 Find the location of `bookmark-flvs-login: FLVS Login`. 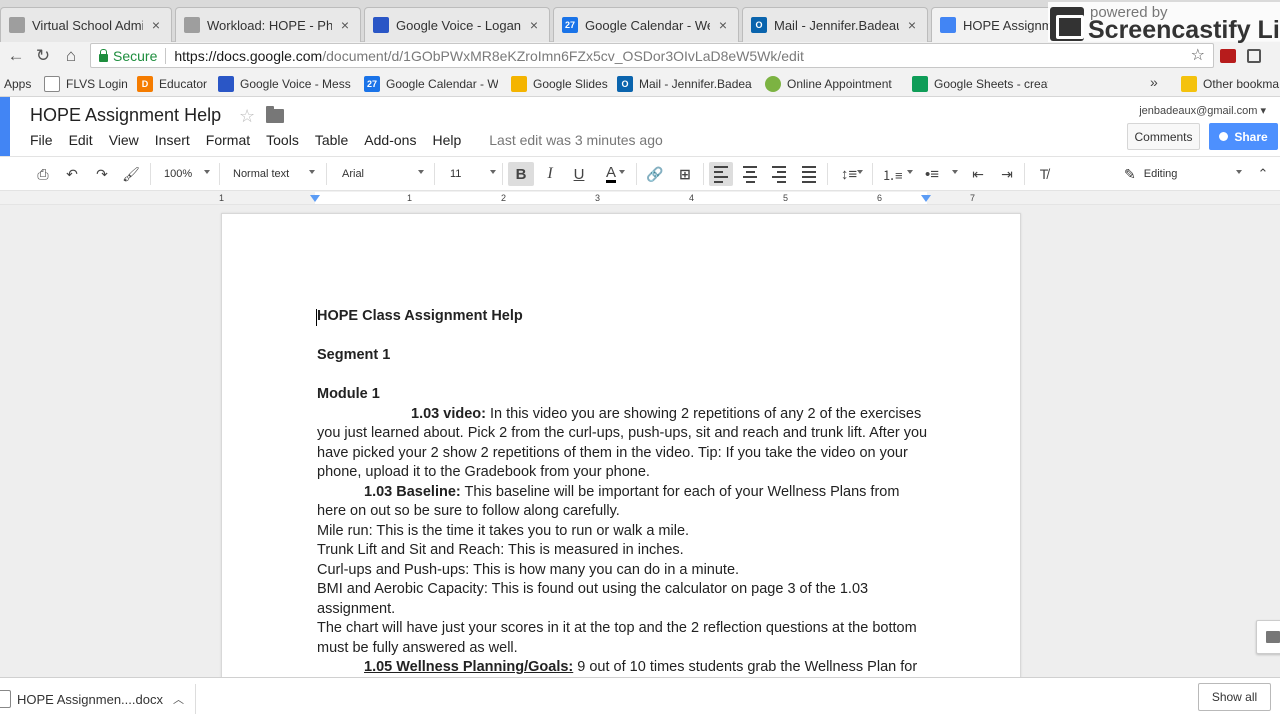

bookmark-flvs-login: FLVS Login is located at coordinates (86, 84).